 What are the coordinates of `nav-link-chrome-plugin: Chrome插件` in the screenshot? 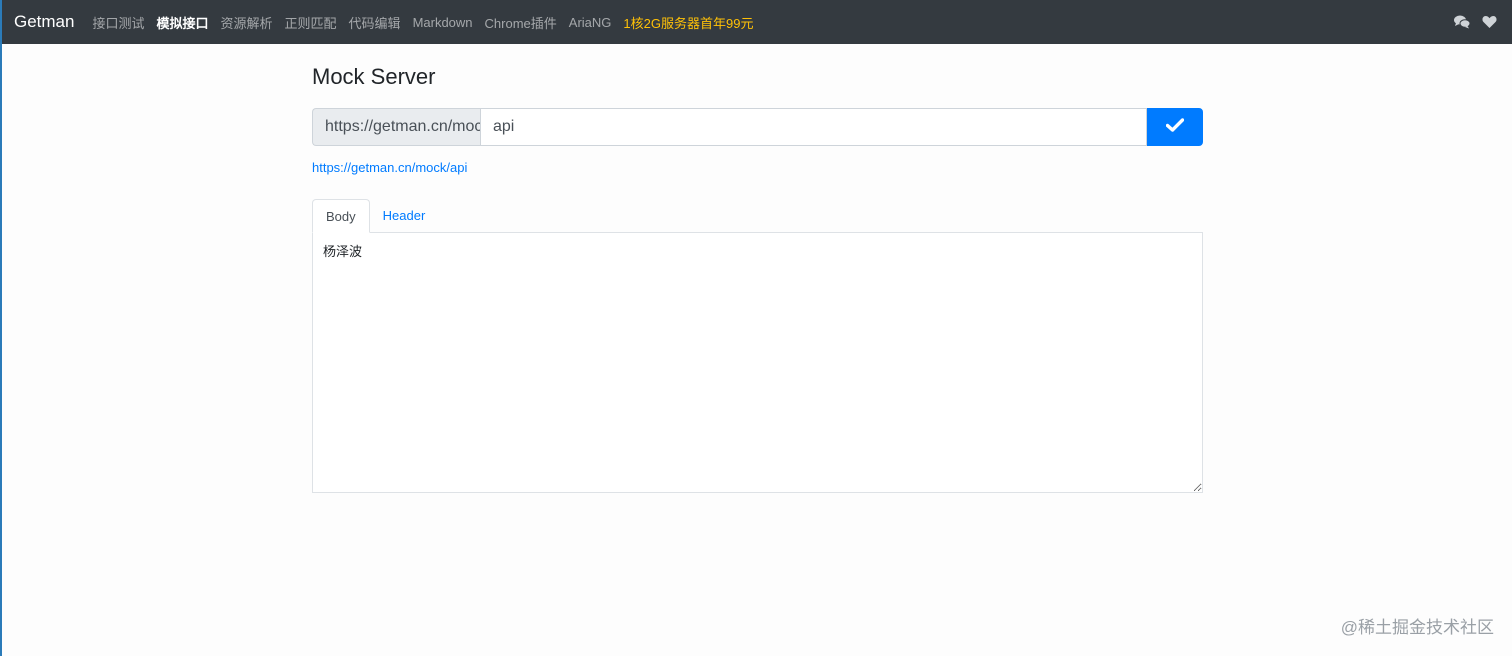 It's located at (521, 22).